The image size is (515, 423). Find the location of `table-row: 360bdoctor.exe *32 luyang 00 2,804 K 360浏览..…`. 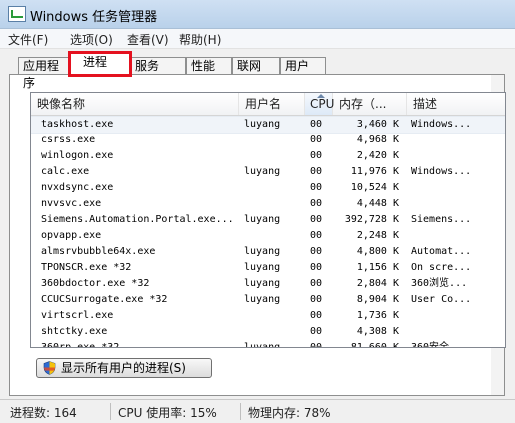

table-row: 360bdoctor.exe *32 luyang 00 2,804 K 360浏览..… is located at coordinates (268, 284).